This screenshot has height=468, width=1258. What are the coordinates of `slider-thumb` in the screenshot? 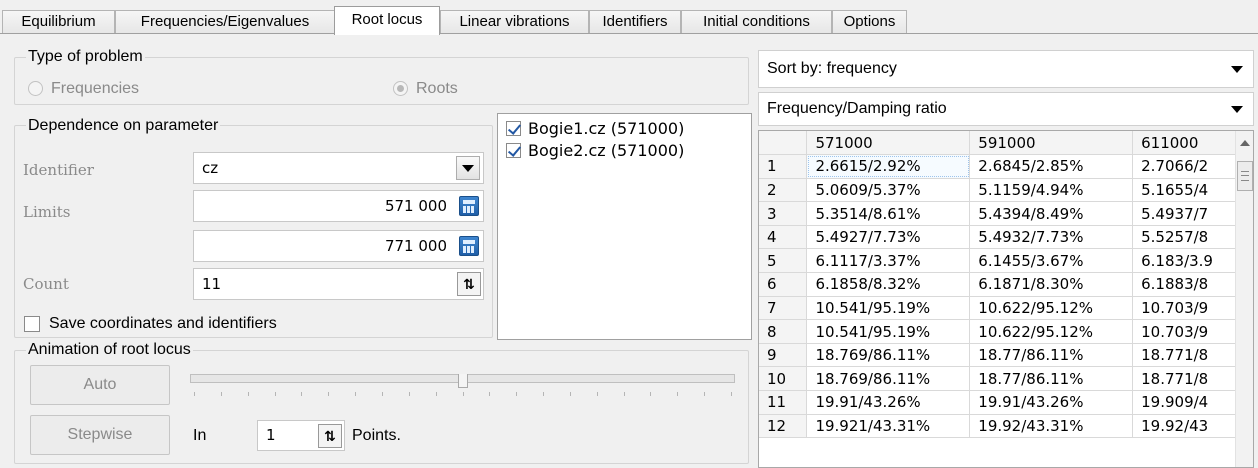 It's located at (463, 381).